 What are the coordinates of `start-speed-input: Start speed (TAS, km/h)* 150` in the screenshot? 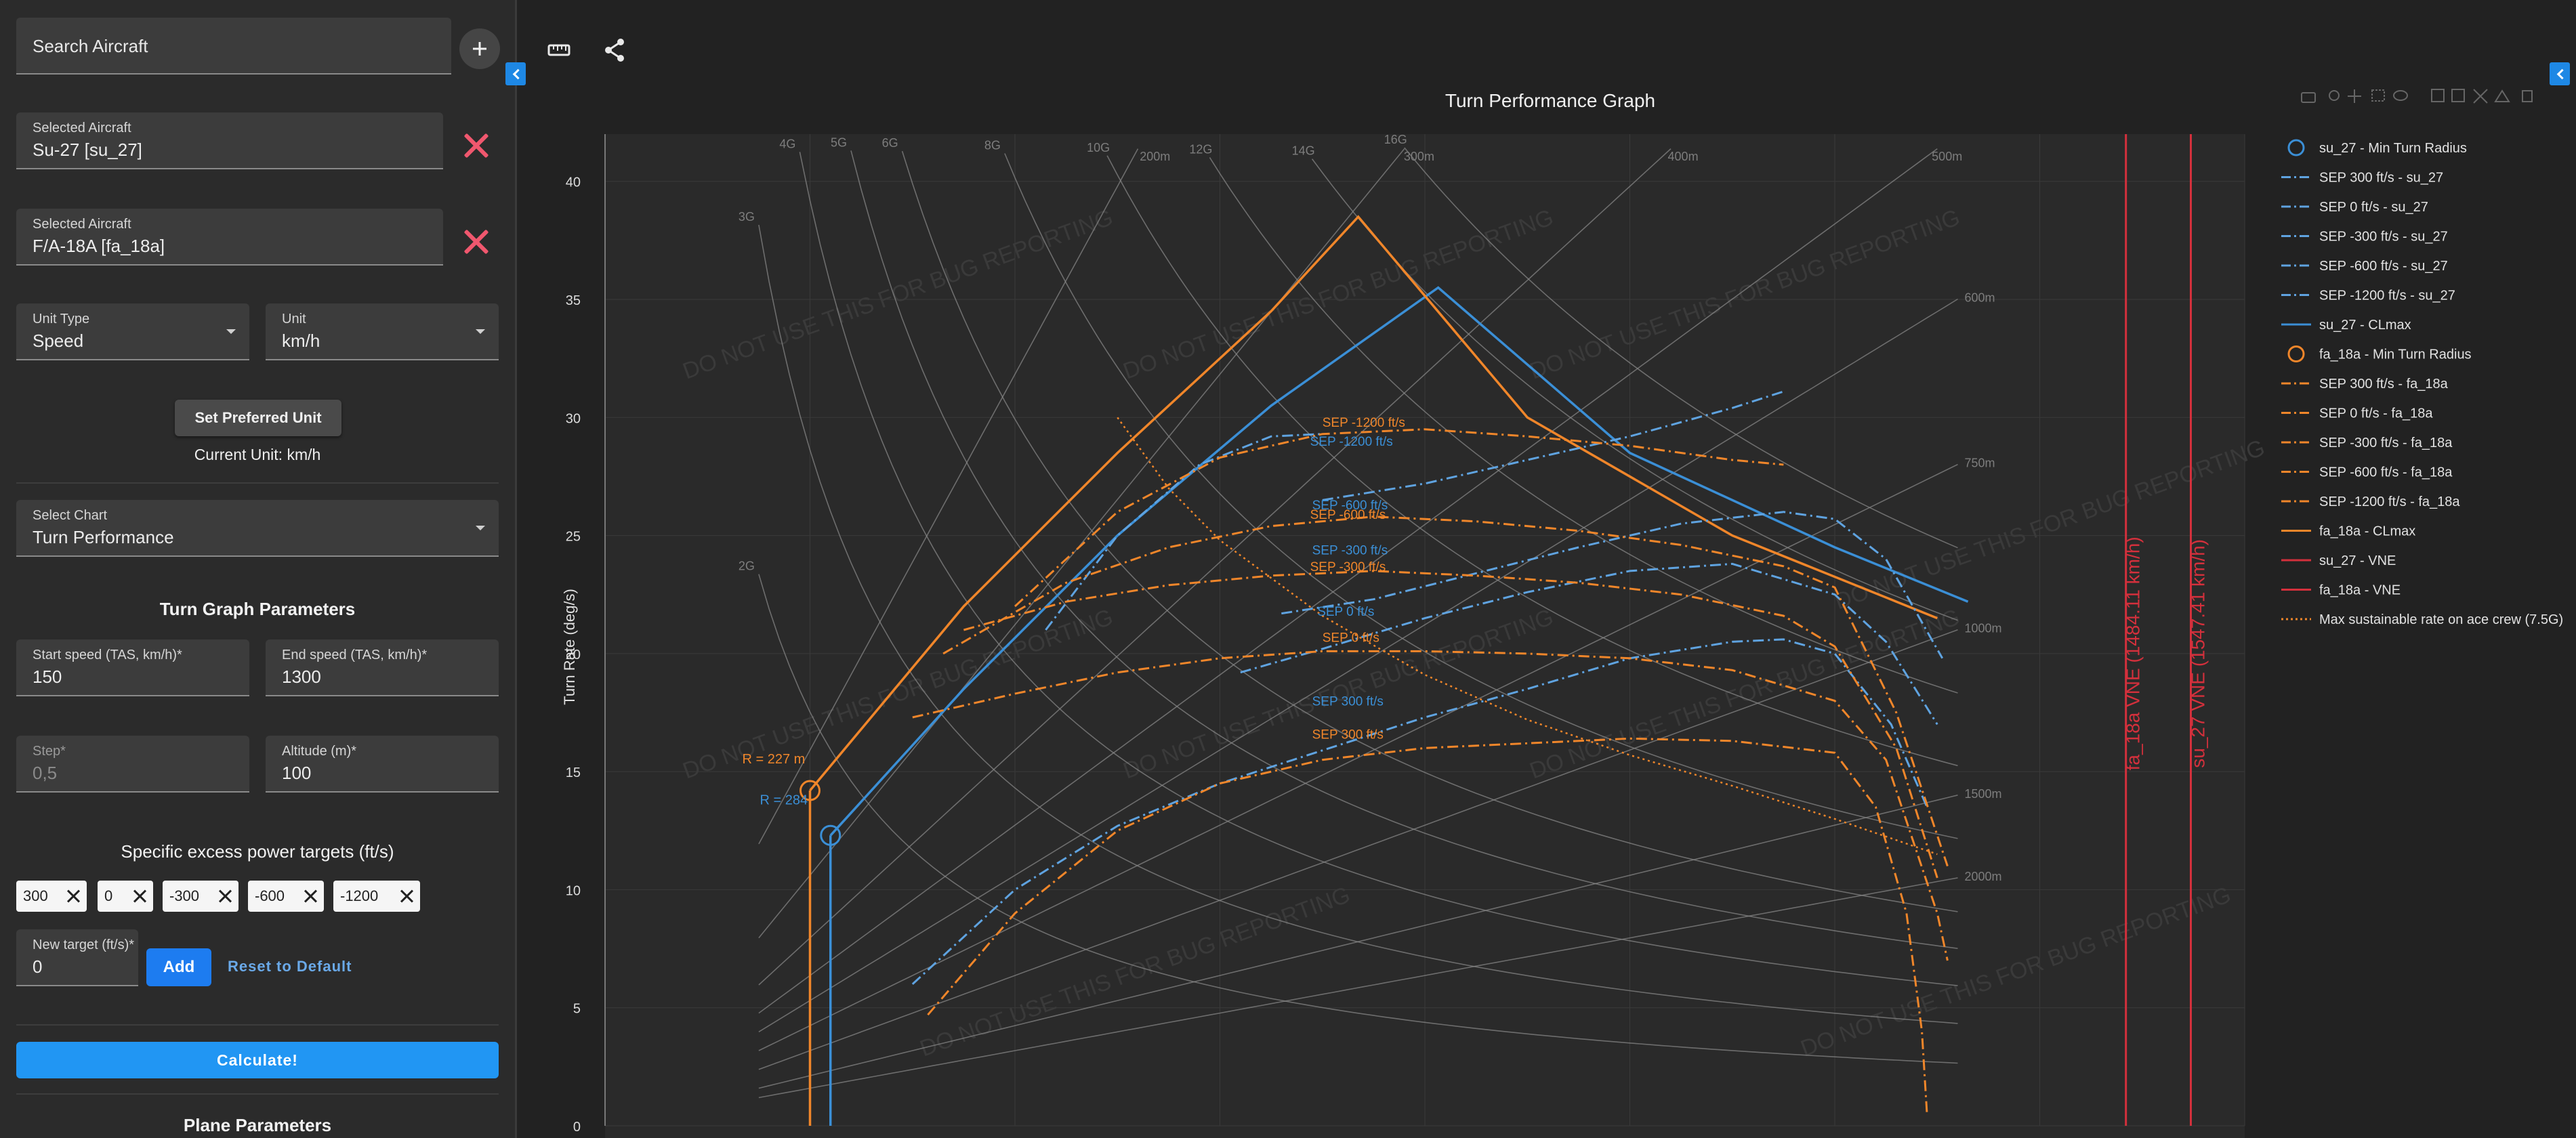 It's located at (132, 667).